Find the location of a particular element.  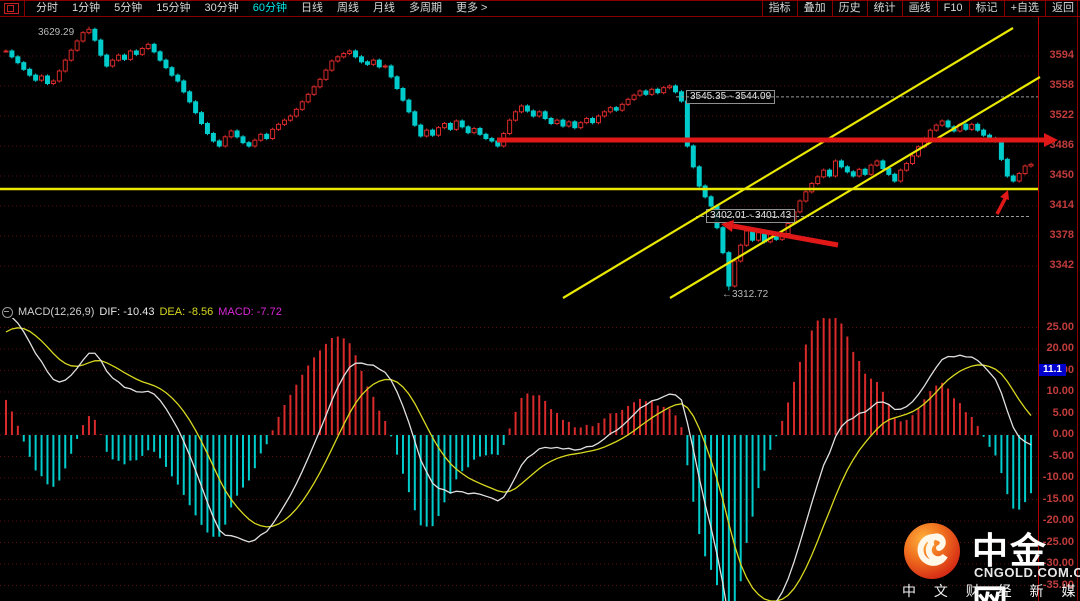

macd-axis-label: -10.00 is located at coordinates (1058, 477).